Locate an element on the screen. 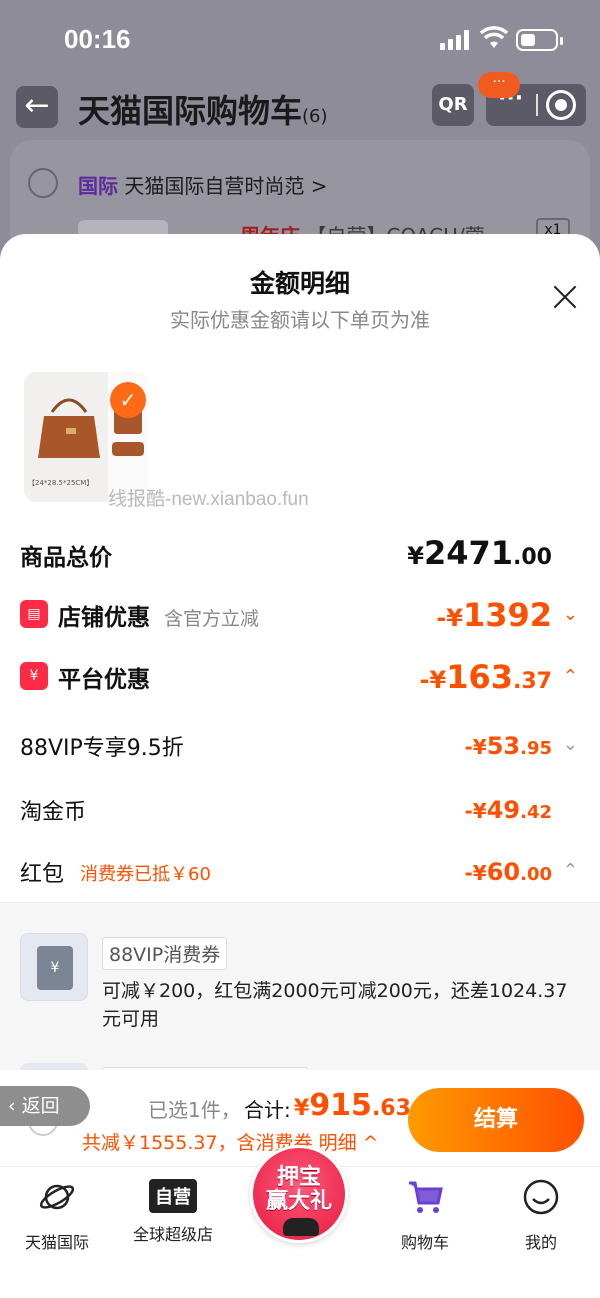  planet-icon is located at coordinates (57, 1197).